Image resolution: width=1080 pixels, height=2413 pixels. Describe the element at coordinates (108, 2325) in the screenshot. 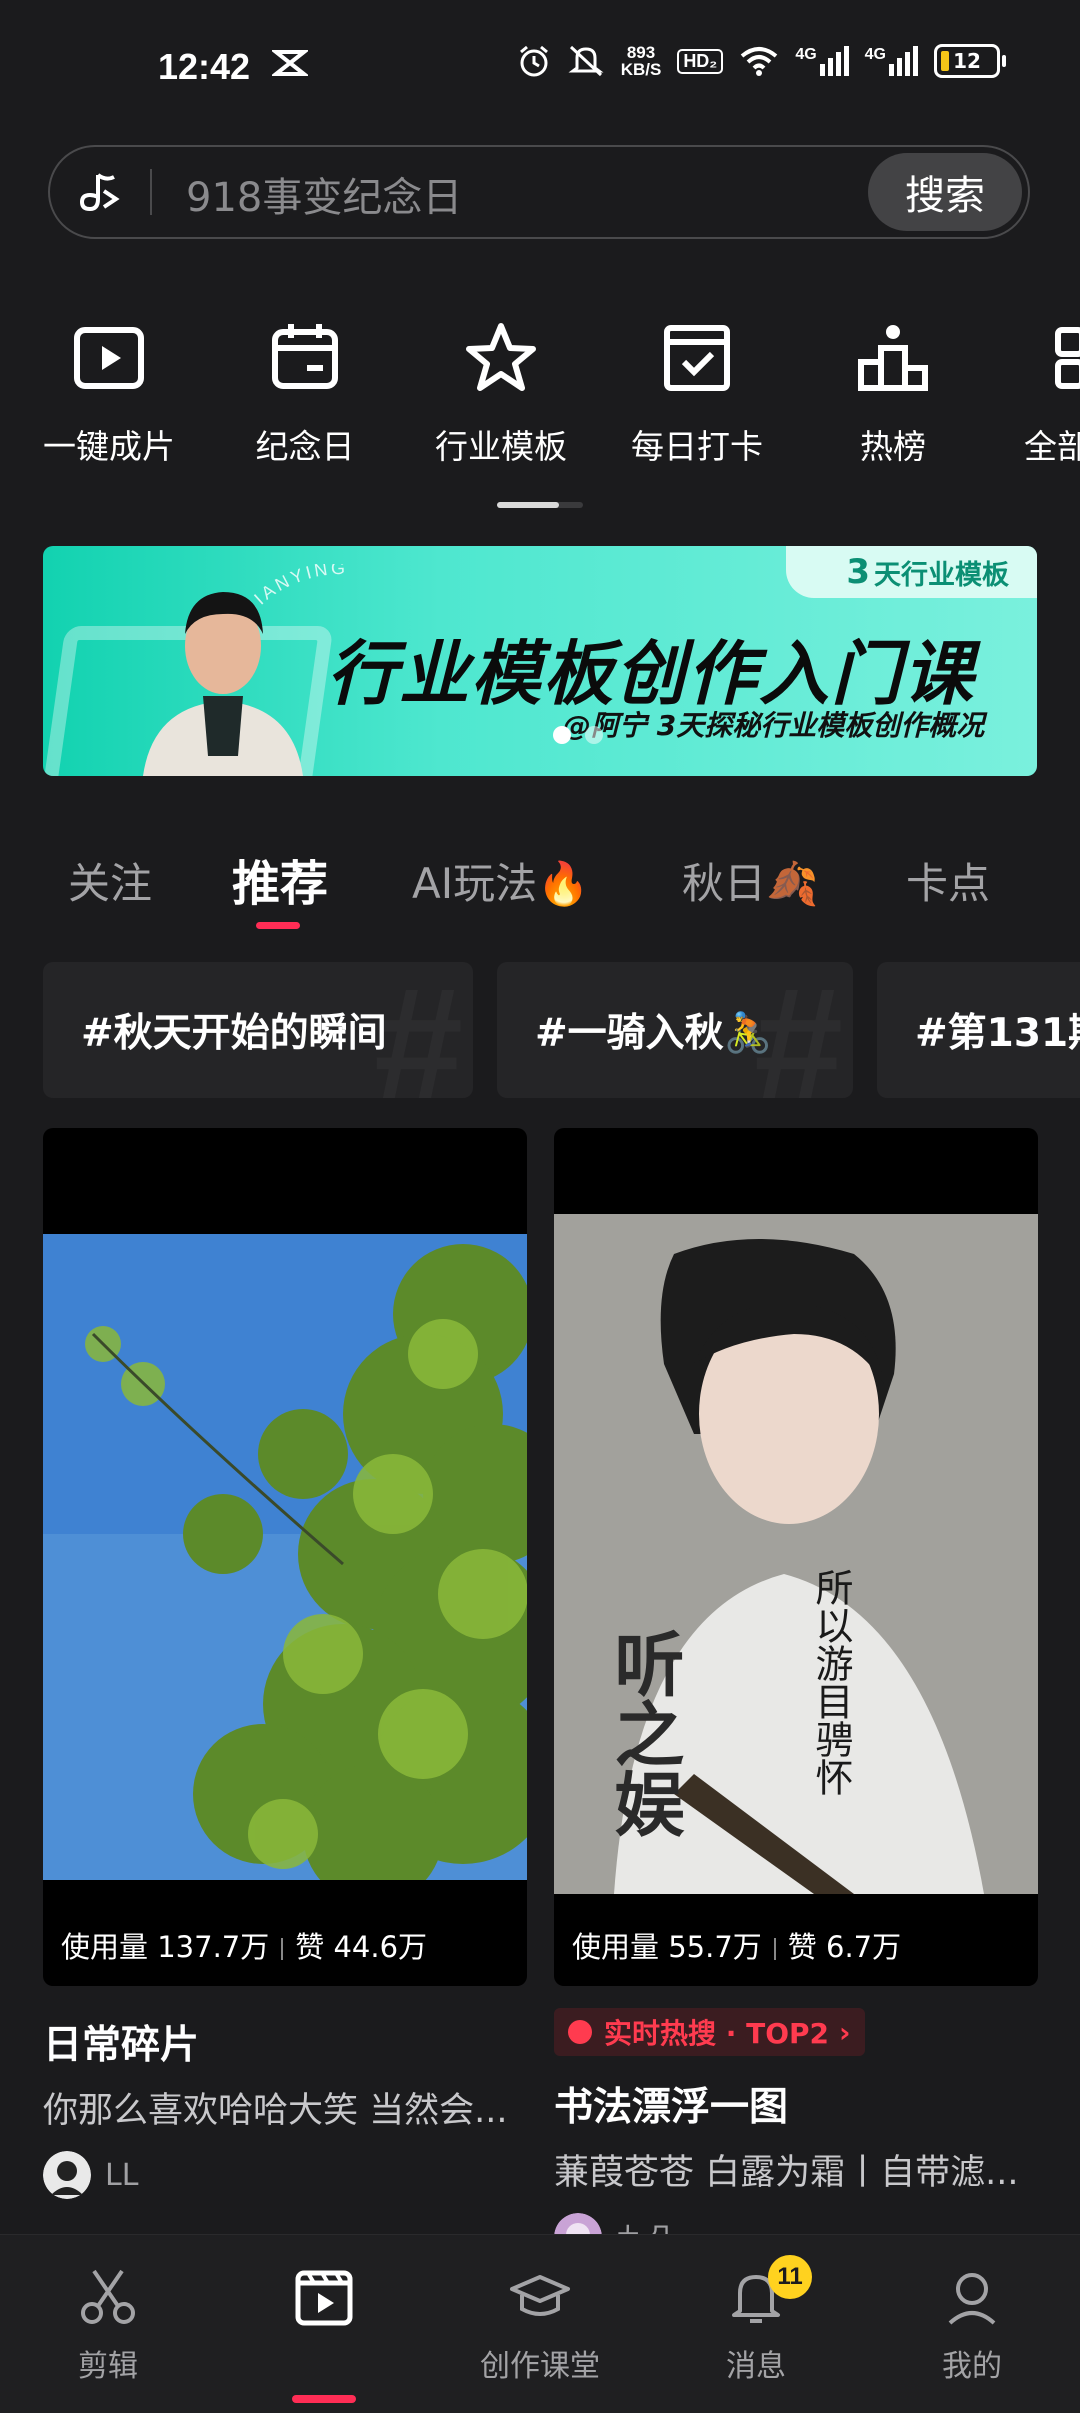

I see `nav-edit: 剪辑` at that location.